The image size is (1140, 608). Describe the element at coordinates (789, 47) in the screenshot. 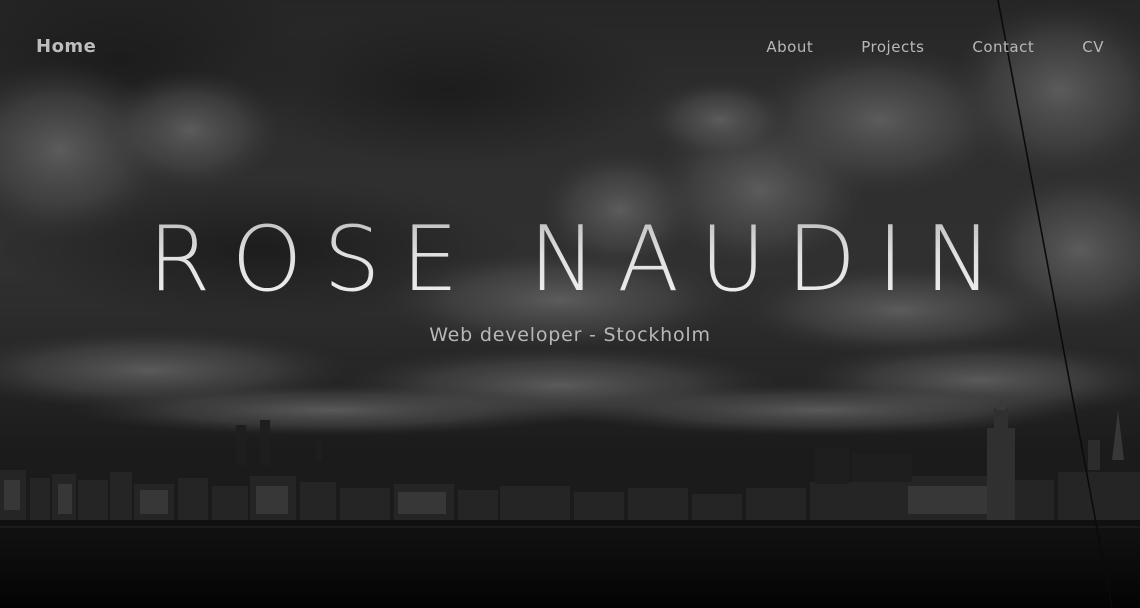

I see `nav-link-about: About` at that location.